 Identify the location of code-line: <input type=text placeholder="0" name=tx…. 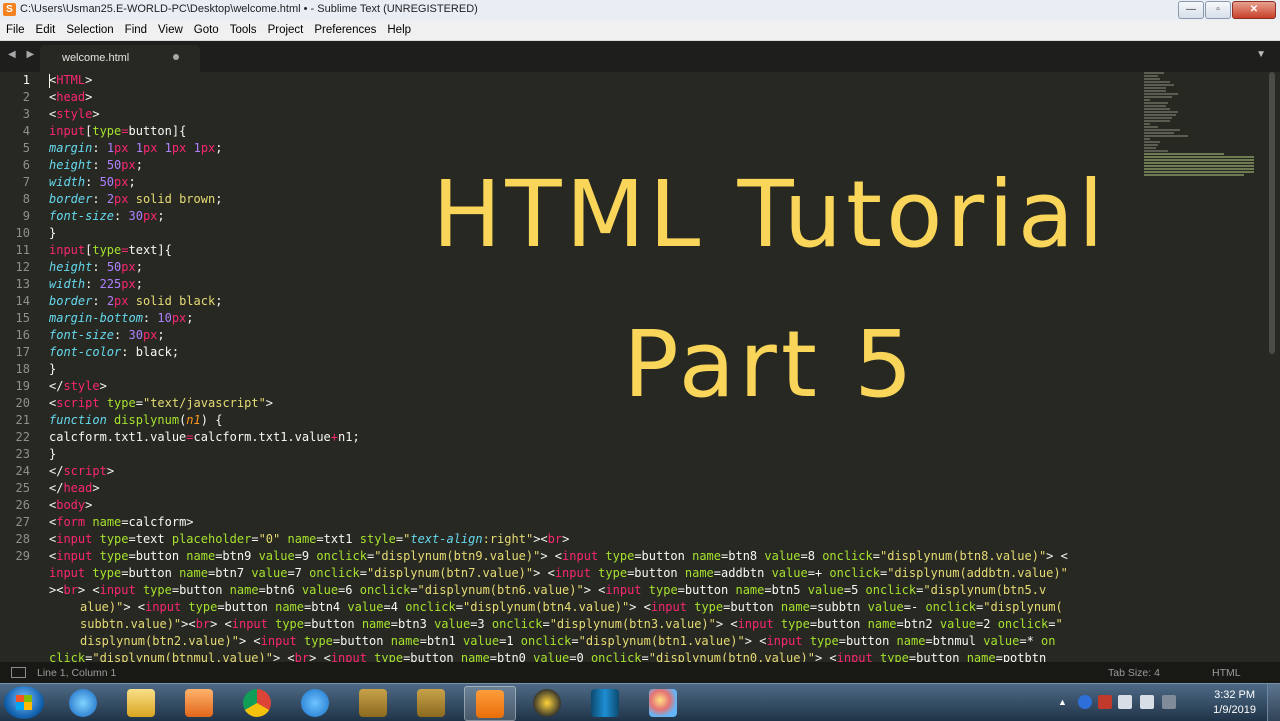
(309, 539).